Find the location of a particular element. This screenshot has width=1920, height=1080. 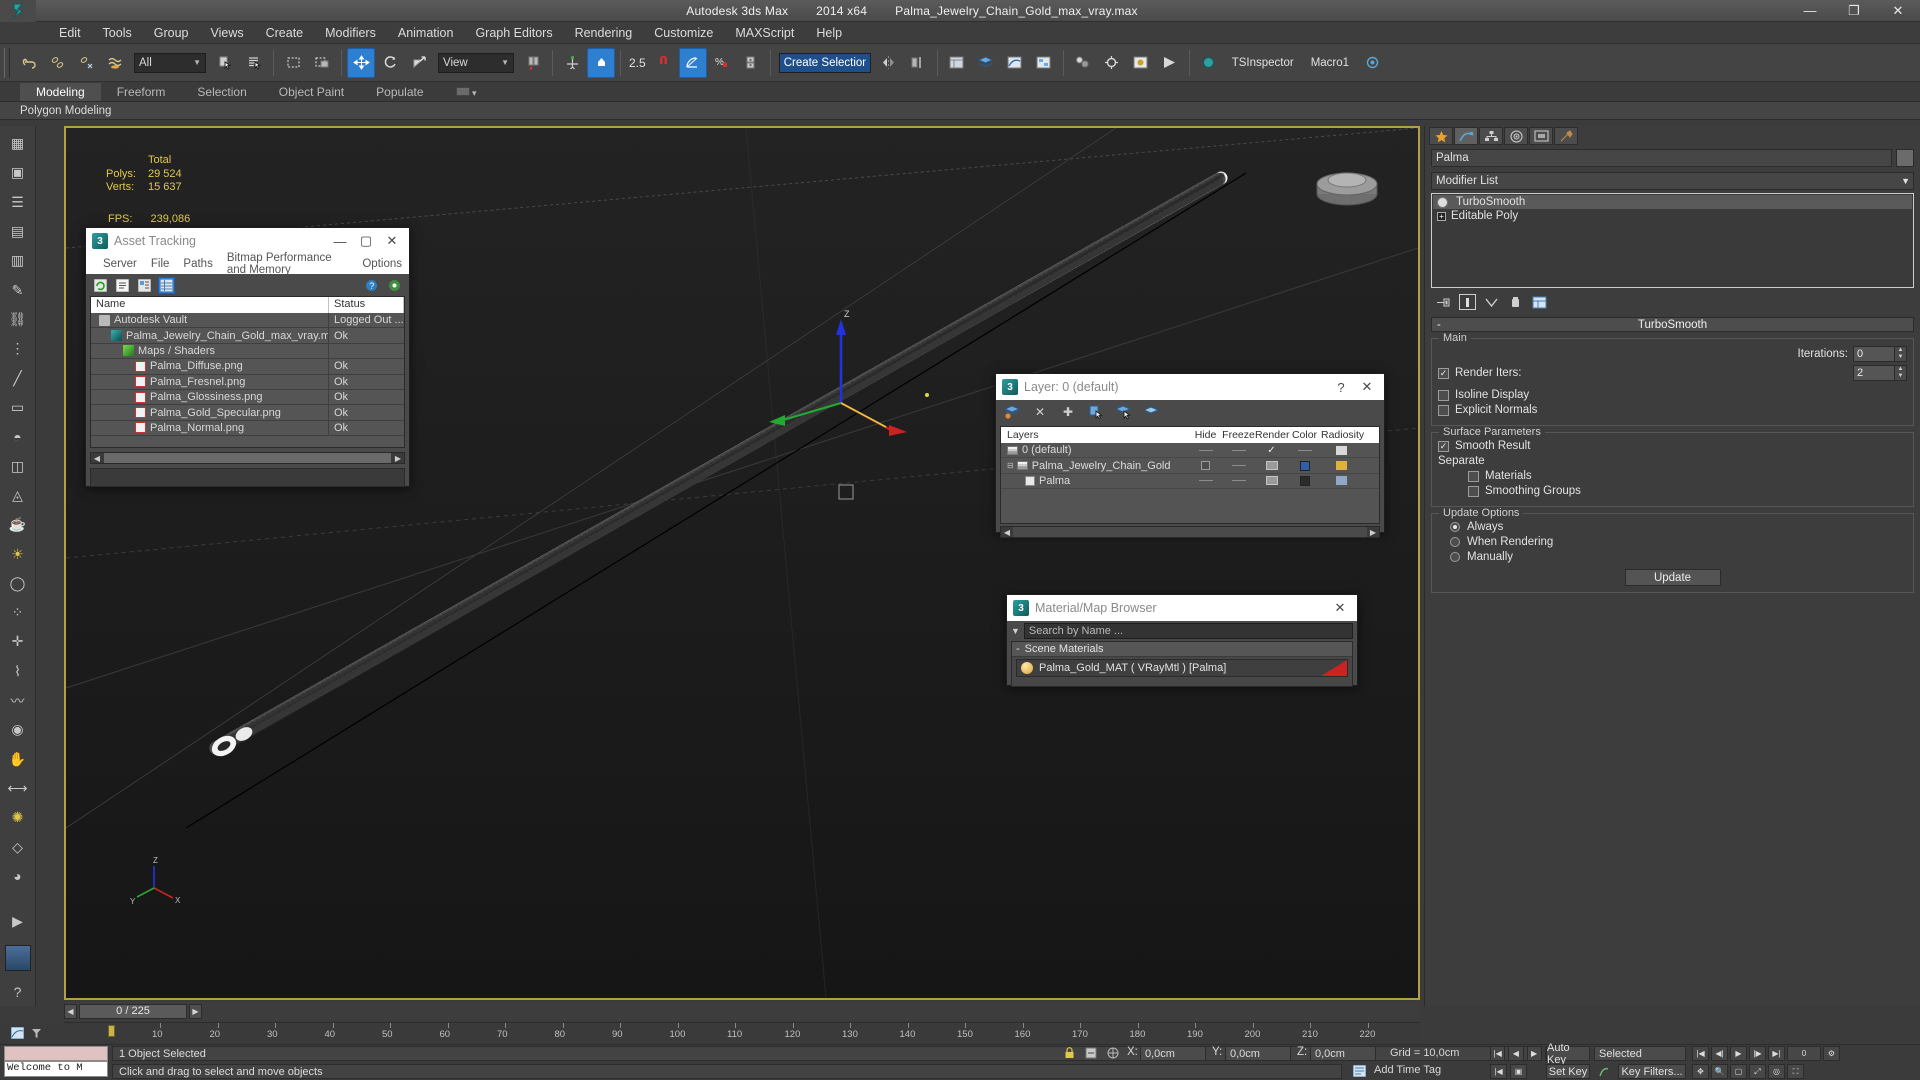

layer-row: 0 (default) ✓ is located at coordinates (1190, 451).